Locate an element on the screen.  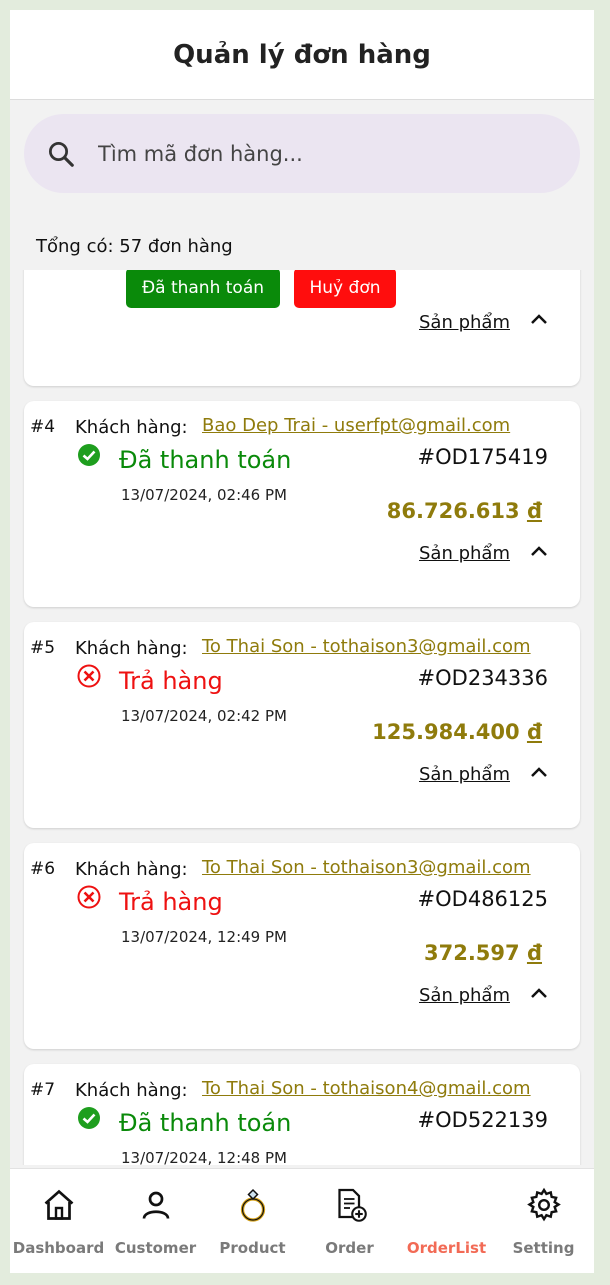
order-index: #5 is located at coordinates (43, 648).